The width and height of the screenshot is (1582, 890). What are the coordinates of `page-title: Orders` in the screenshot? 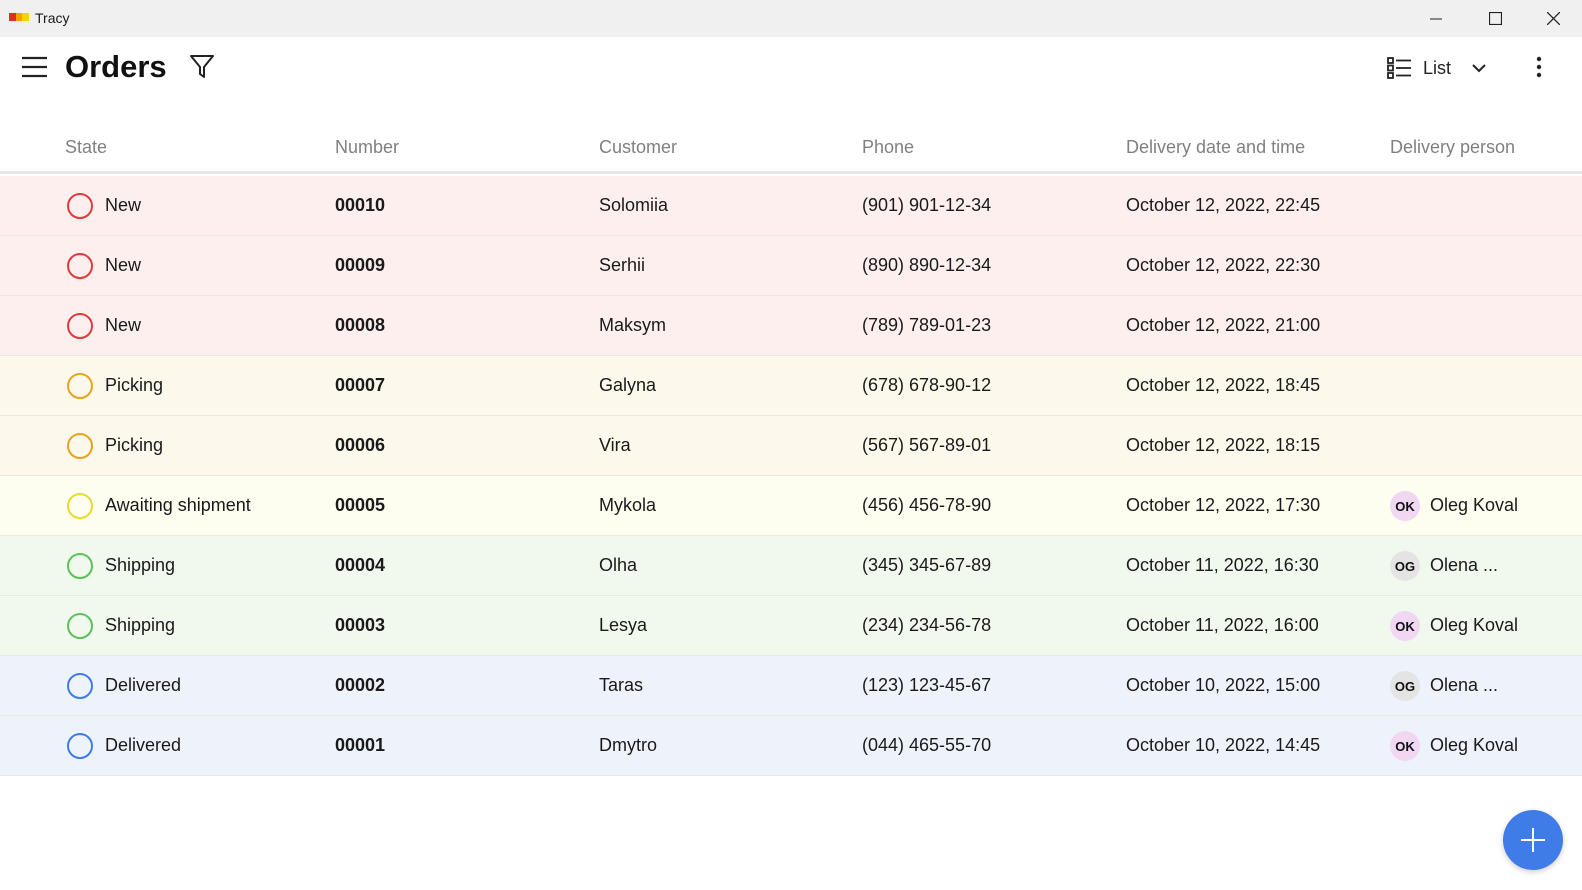 It's located at (116, 66).